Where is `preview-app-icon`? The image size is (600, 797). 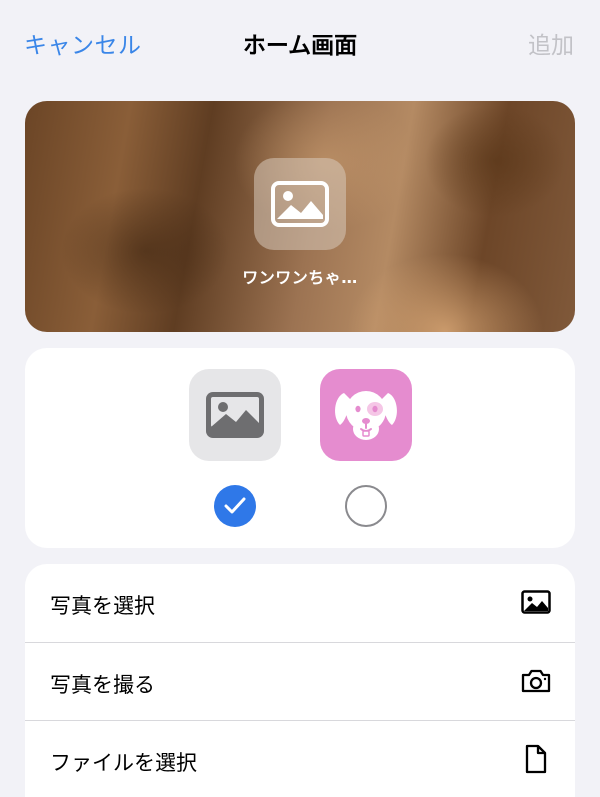 preview-app-icon is located at coordinates (300, 204).